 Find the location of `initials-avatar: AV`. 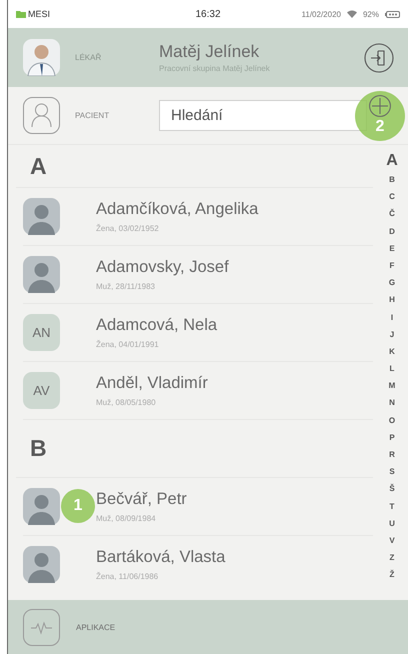

initials-avatar: AV is located at coordinates (41, 390).